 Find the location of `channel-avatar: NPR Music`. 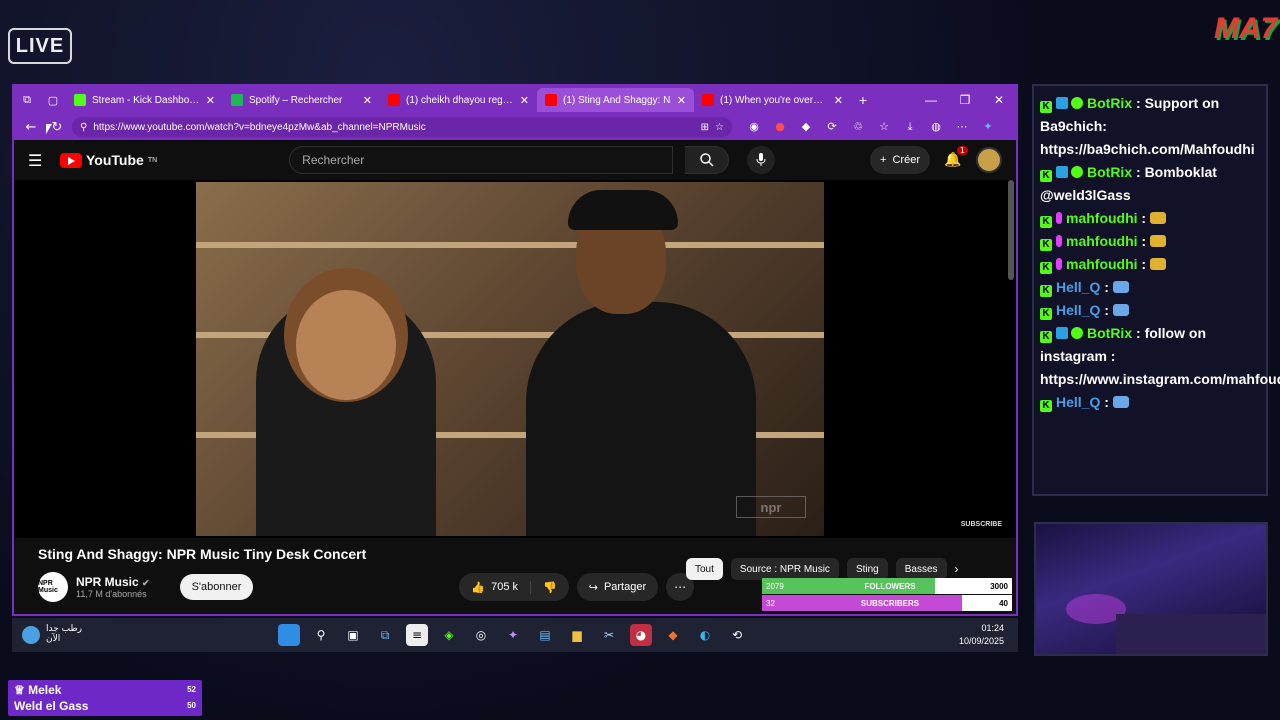

channel-avatar: NPR Music is located at coordinates (53, 587).